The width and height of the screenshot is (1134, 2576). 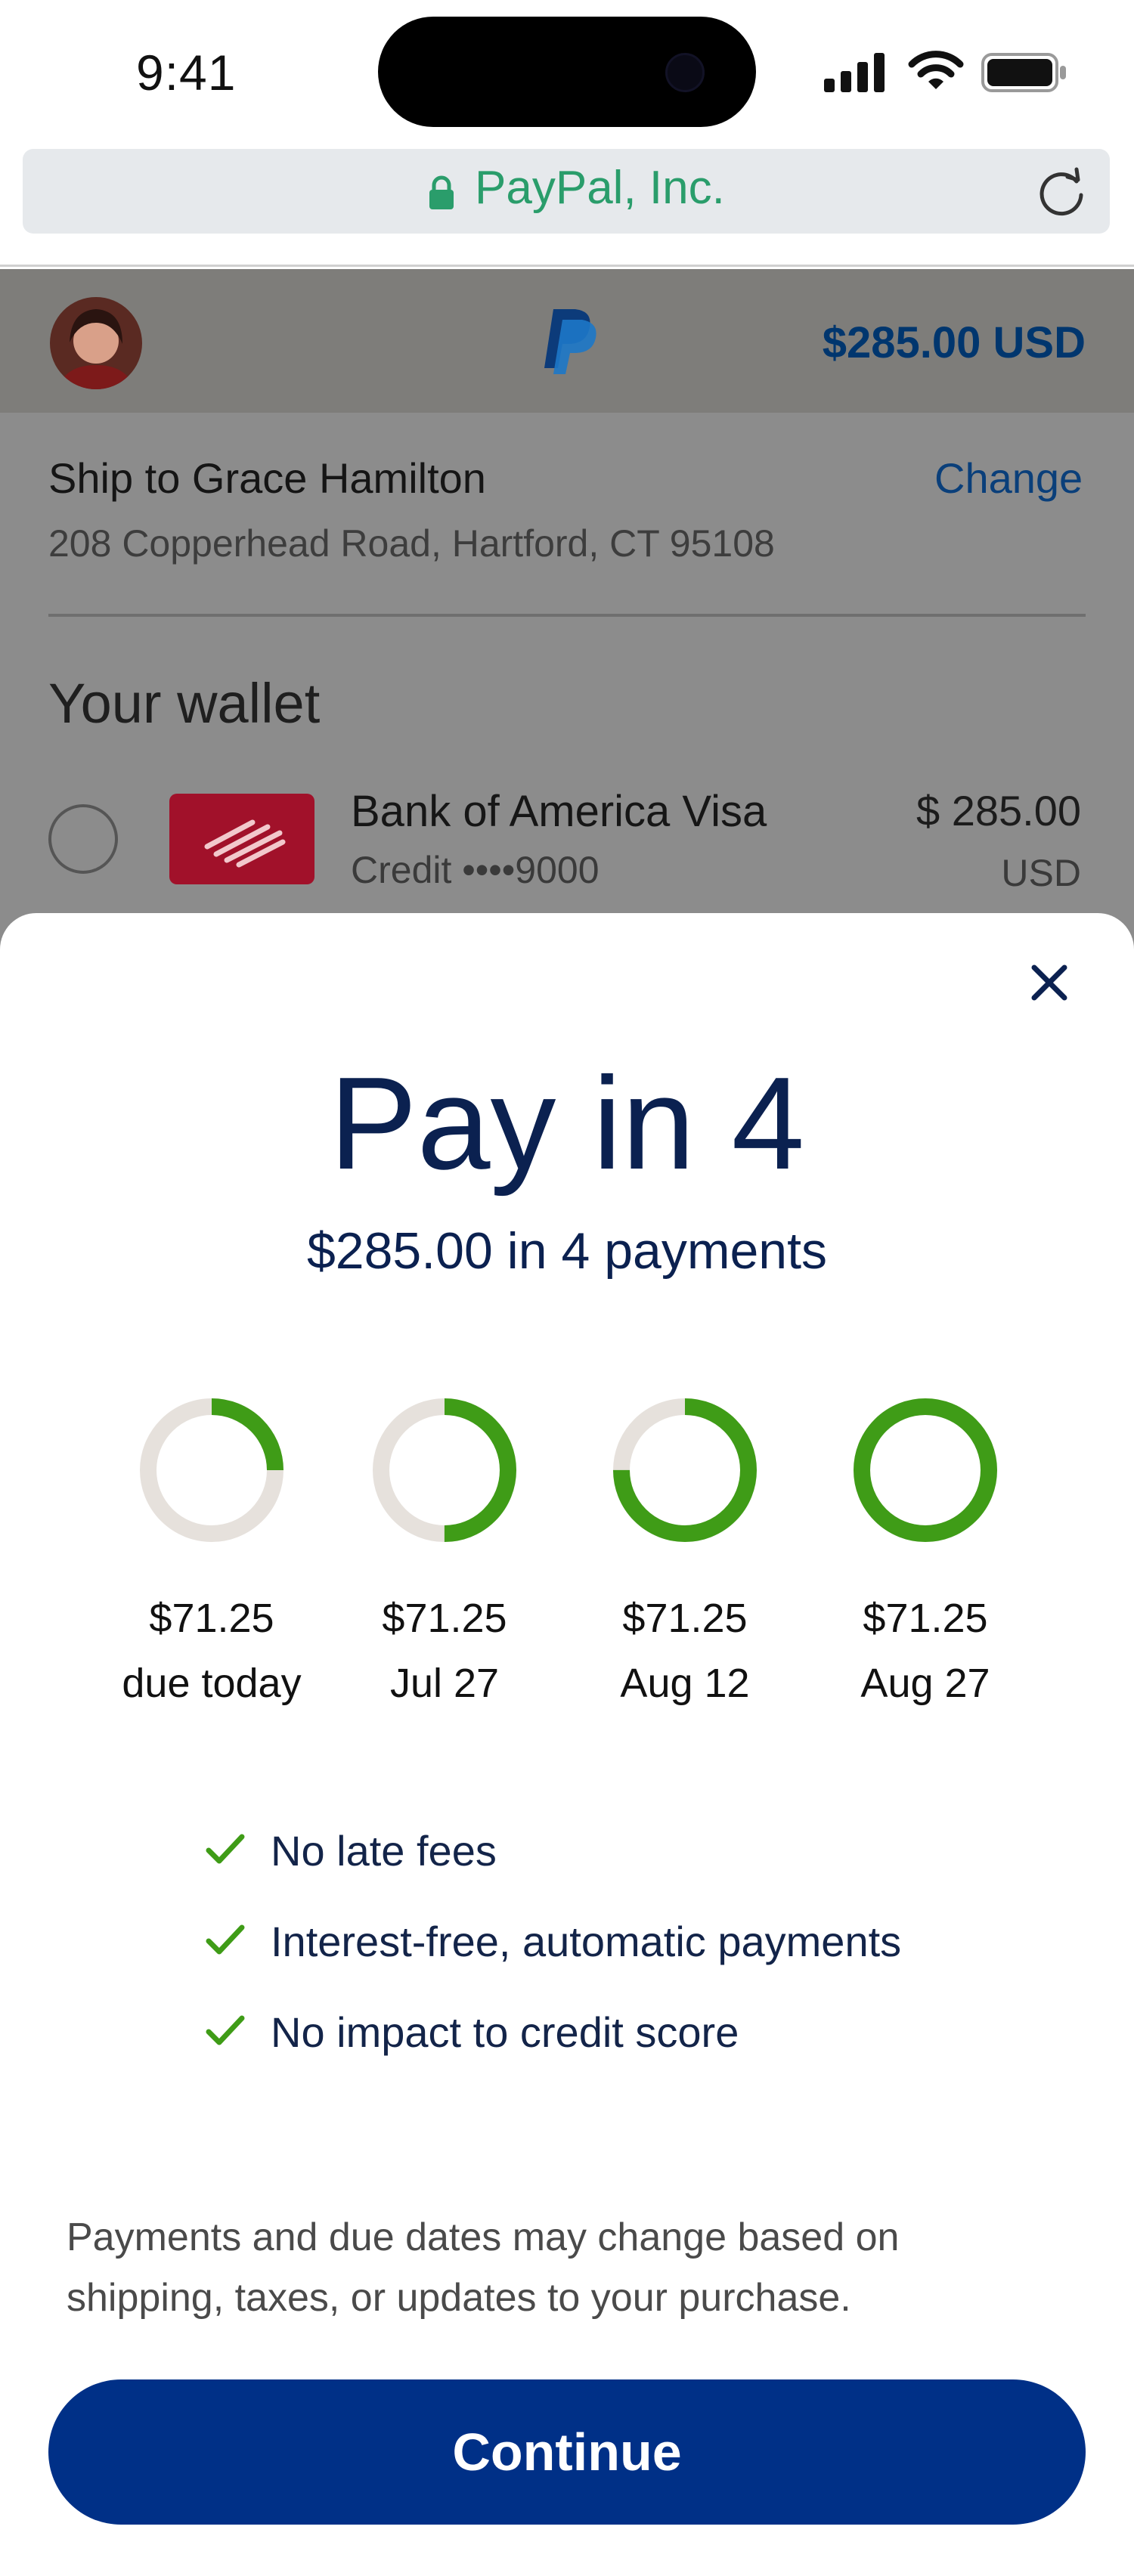 What do you see at coordinates (567, 2452) in the screenshot?
I see `continue-button: Continue` at bounding box center [567, 2452].